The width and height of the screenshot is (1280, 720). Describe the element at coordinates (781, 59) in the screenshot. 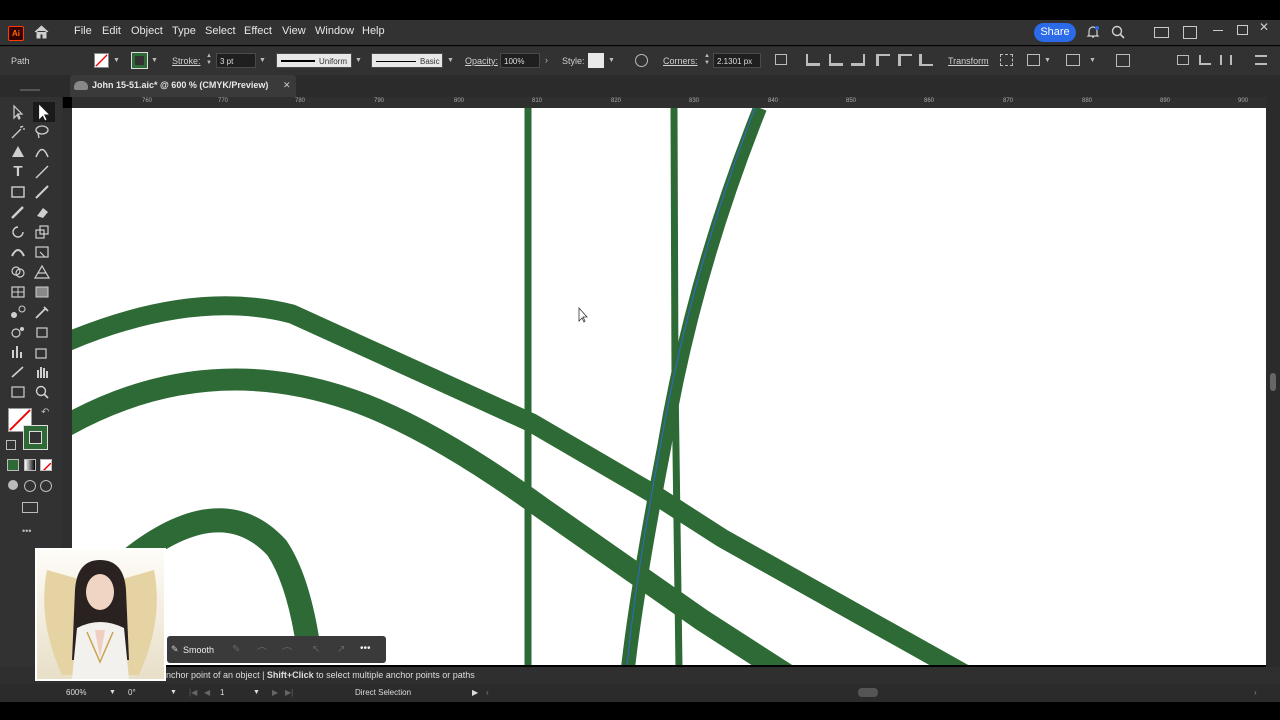

I see `shape-align-icon` at that location.